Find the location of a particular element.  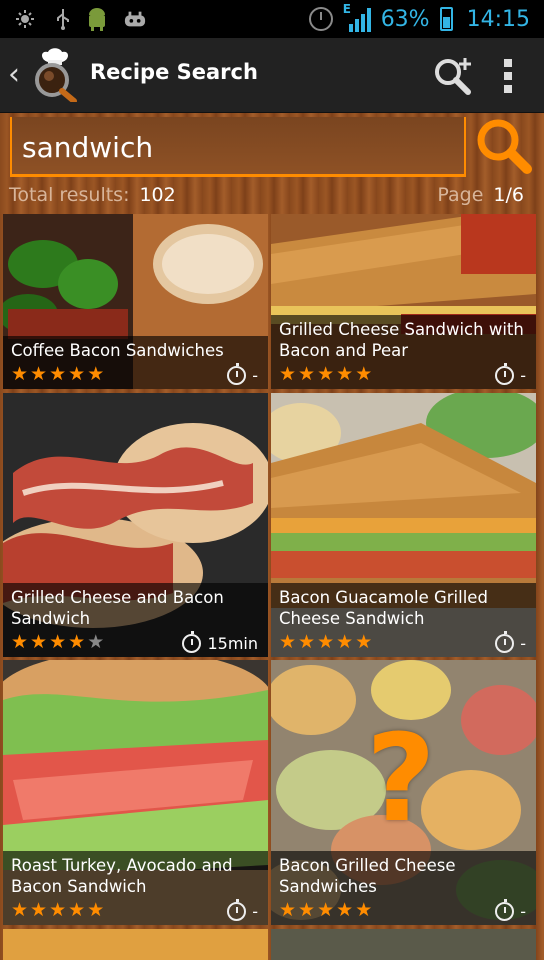

total-results: Total results: 102 is located at coordinates (92, 195).